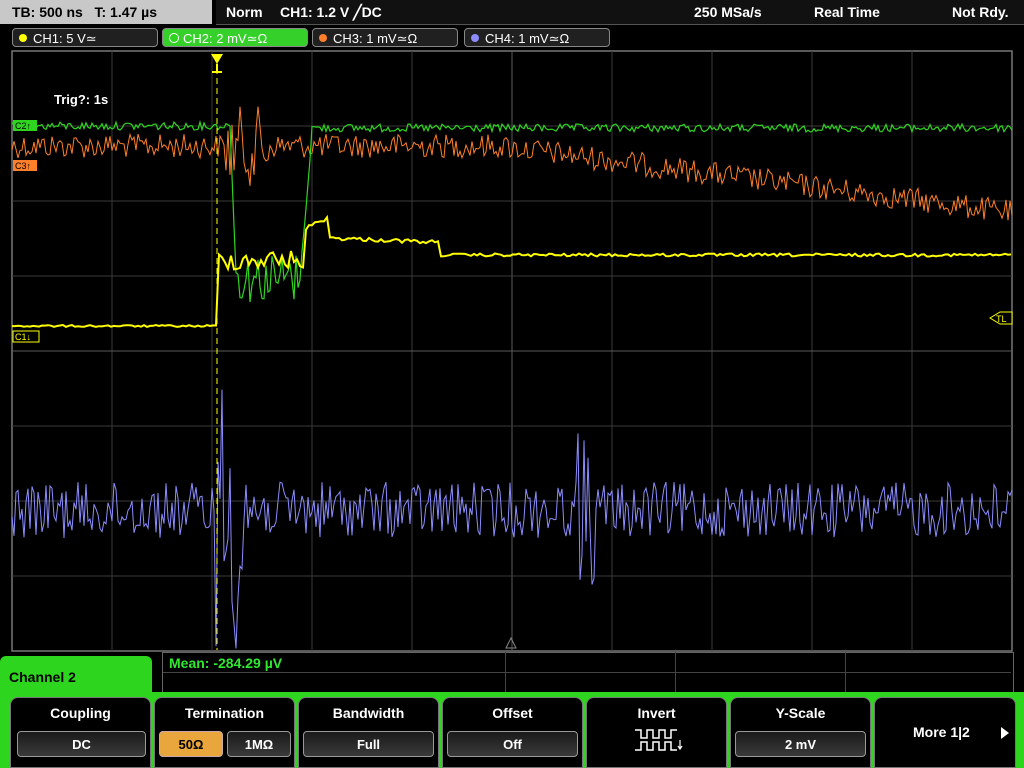  I want to click on tab-ch1: CH1: 5 V≃, so click(85, 37).